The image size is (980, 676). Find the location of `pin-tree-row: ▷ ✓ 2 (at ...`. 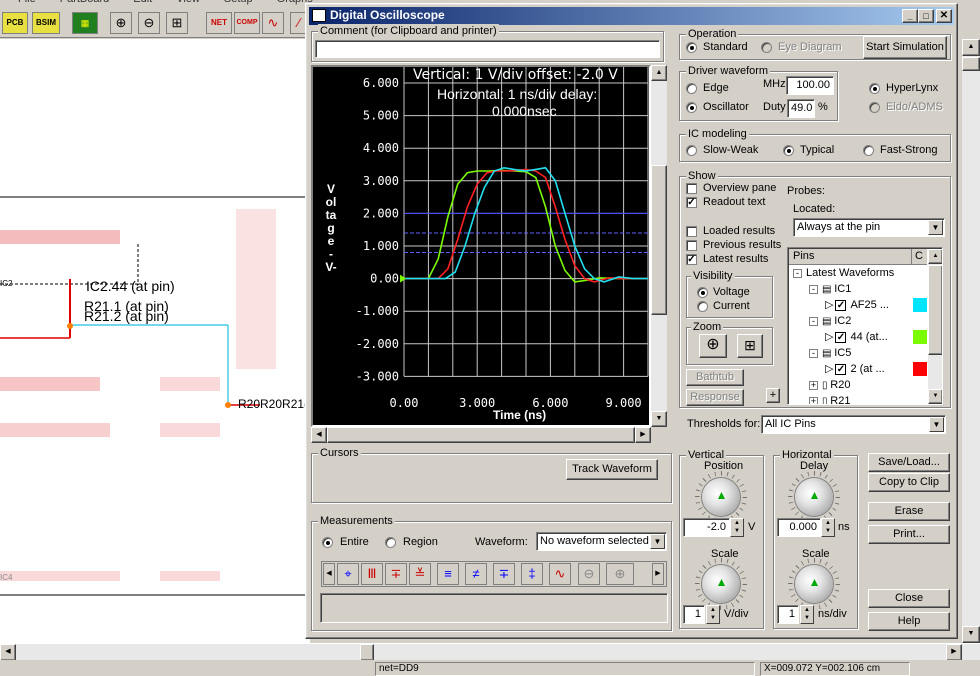

pin-tree-row: ▷ ✓ 2 (at ... is located at coordinates (855, 369).